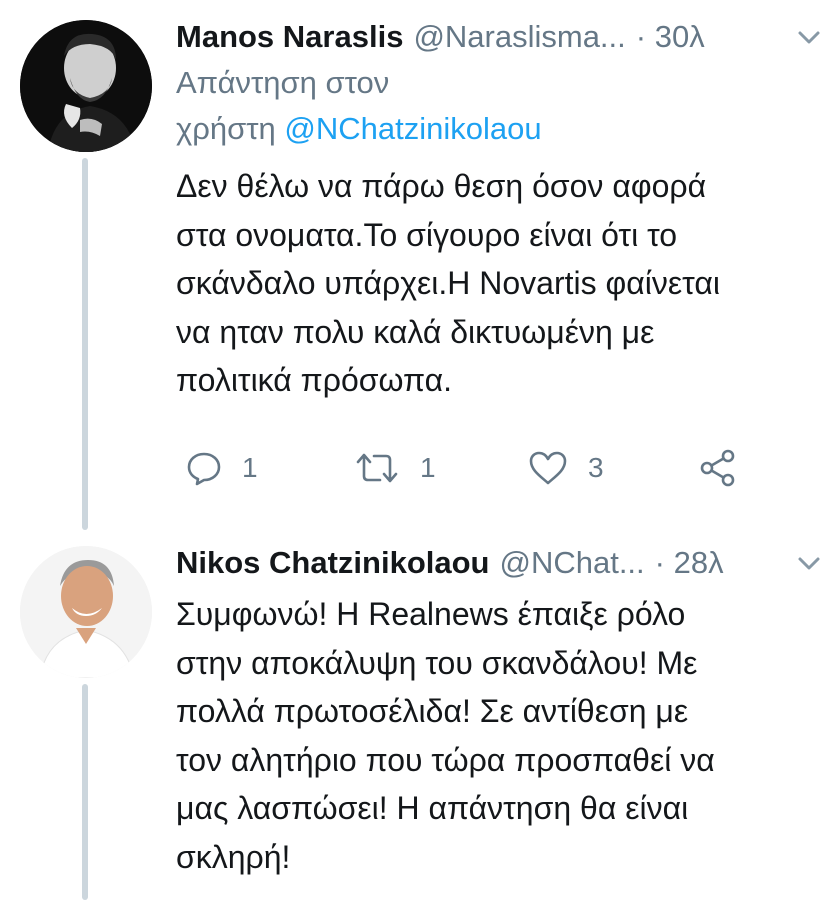  What do you see at coordinates (412, 128) in the screenshot?
I see `reply-mention-link: @NChatzinikolaou` at bounding box center [412, 128].